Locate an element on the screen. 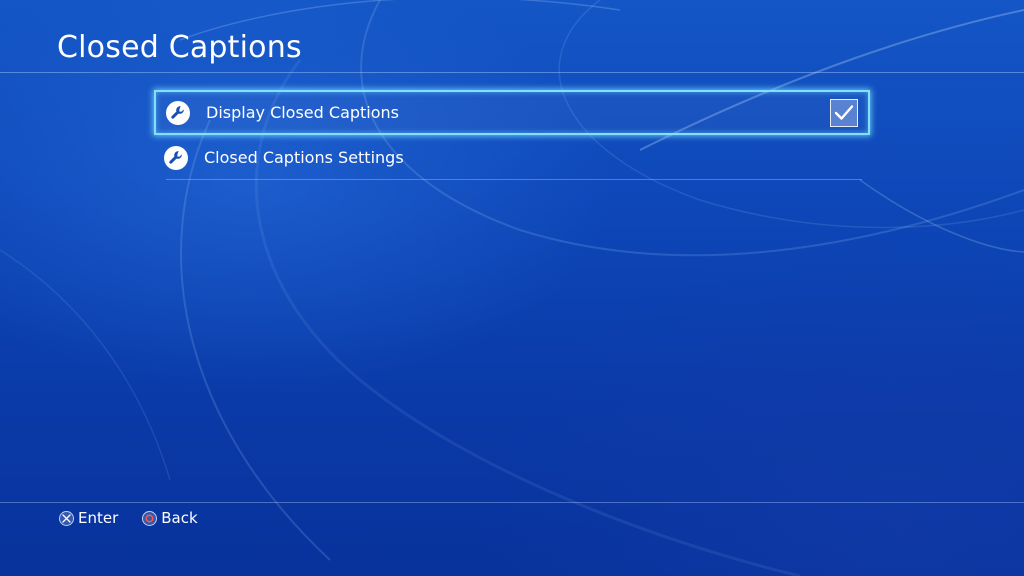 This screenshot has width=1024, height=576. menu-item-label: Closed Captions Settings is located at coordinates (304, 157).